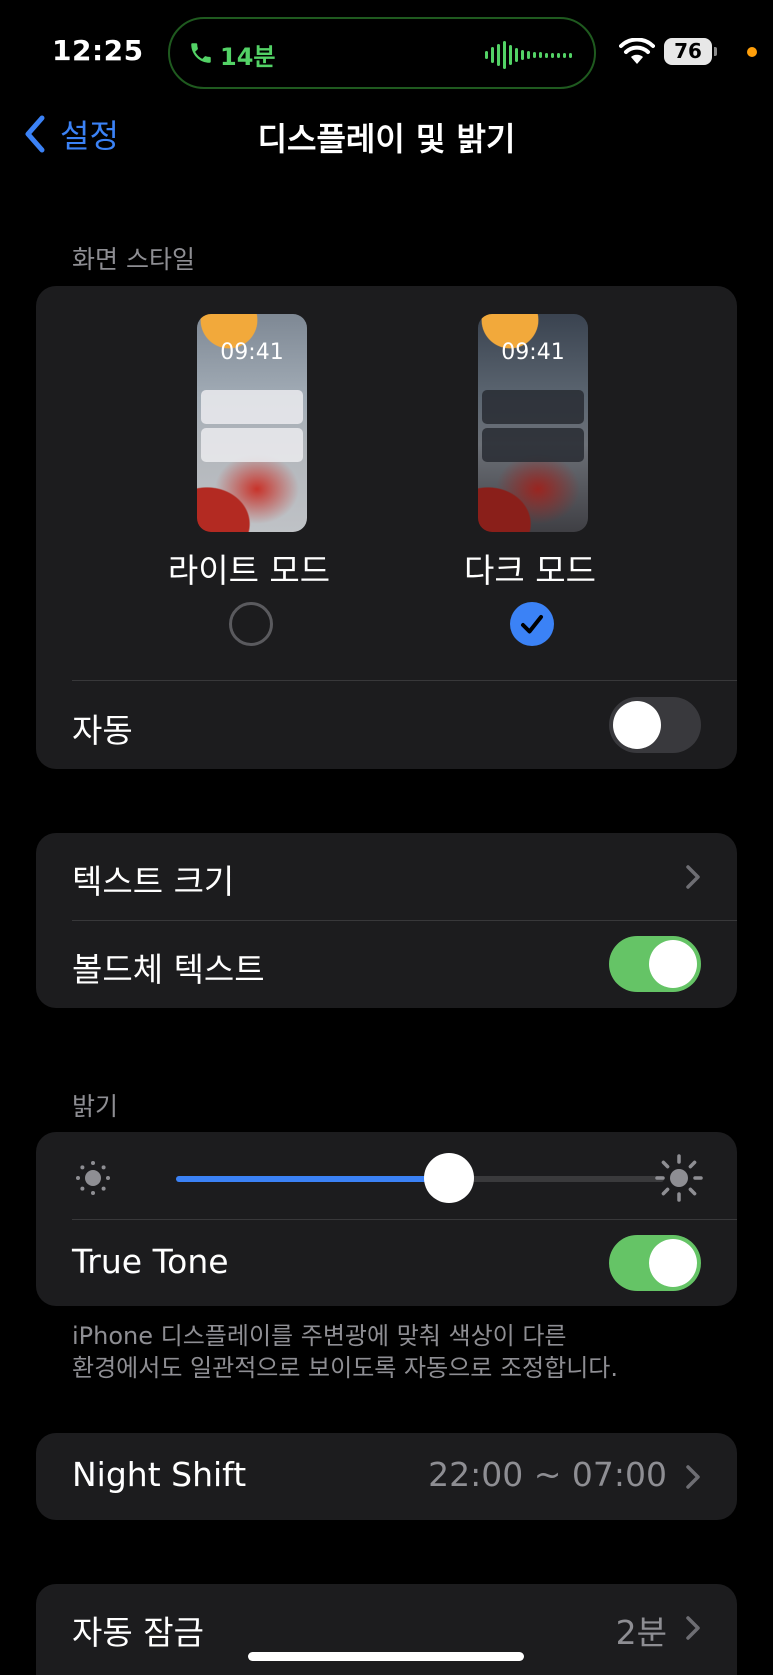 This screenshot has width=773, height=1675. Describe the element at coordinates (547, 1474) in the screenshot. I see `night-shift-value: 22:00 ~ 07:00` at that location.